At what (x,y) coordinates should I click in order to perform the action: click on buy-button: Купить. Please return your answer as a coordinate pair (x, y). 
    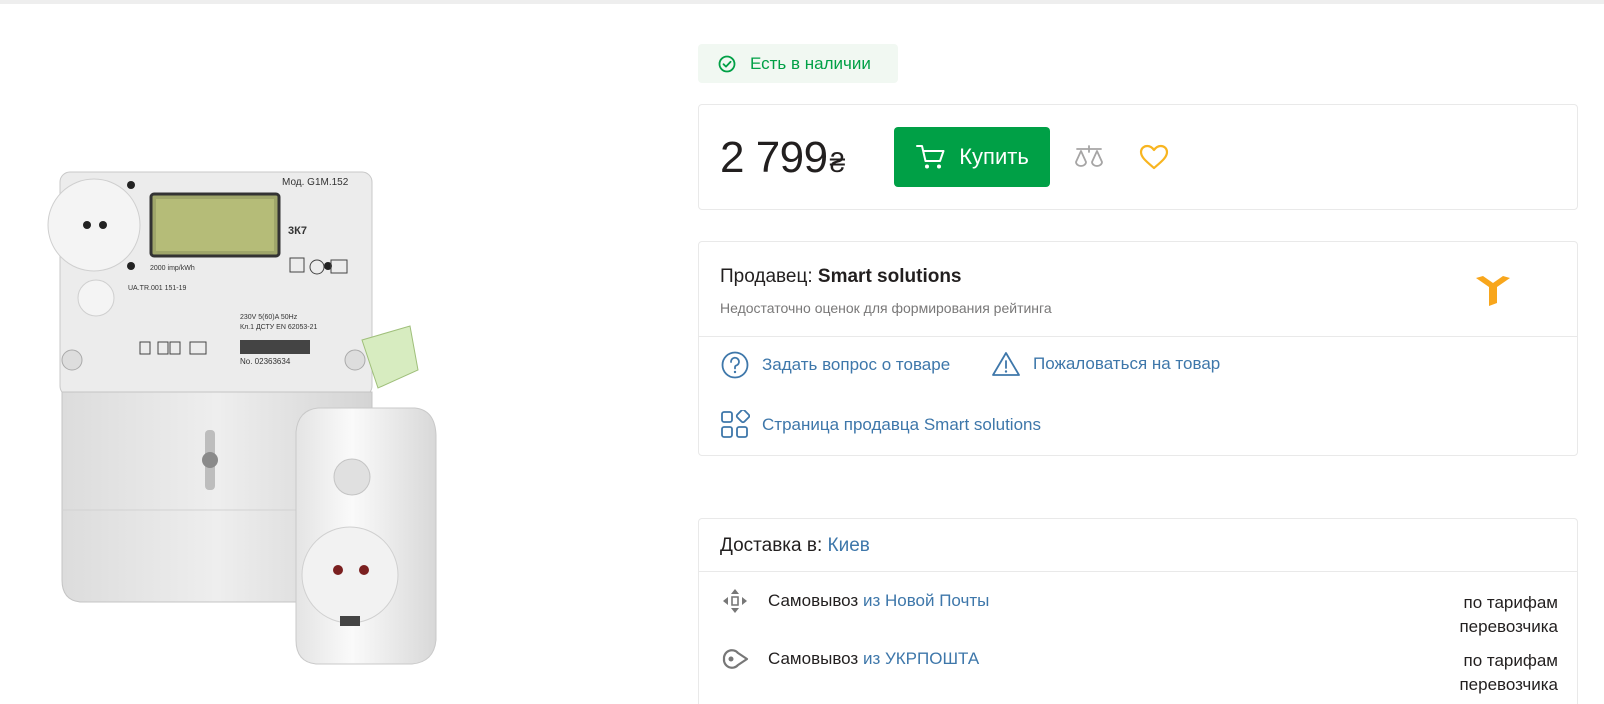
    Looking at the image, I should click on (972, 157).